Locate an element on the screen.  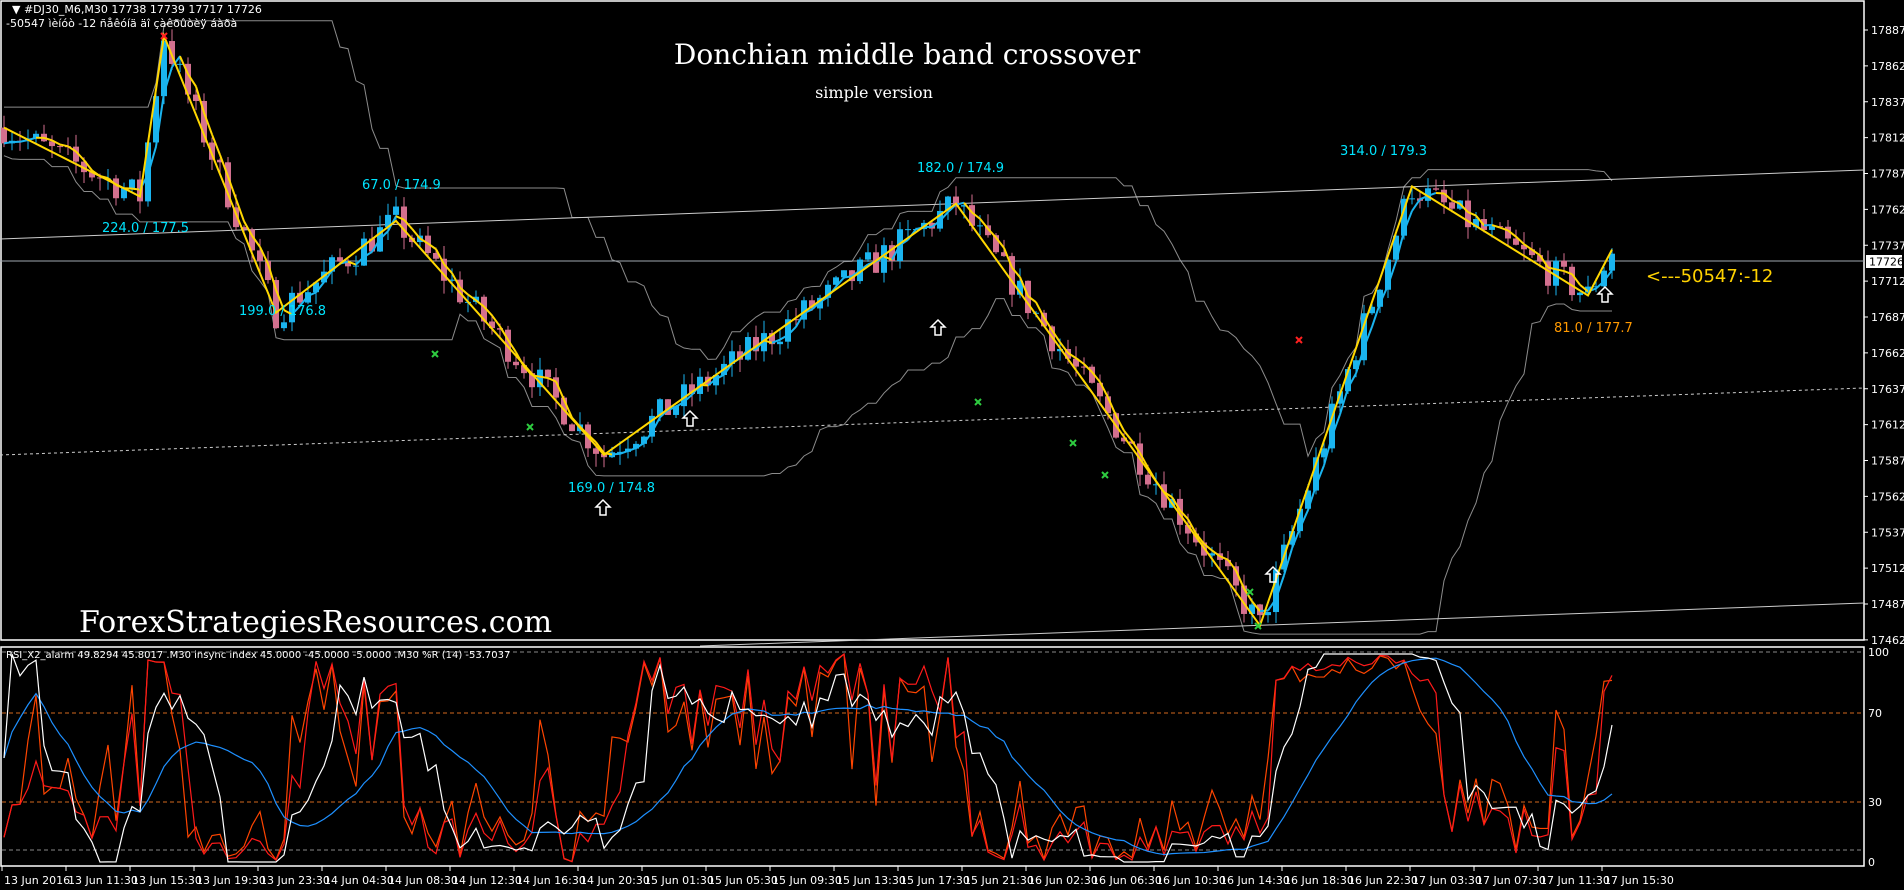
time-tick-label: 17 Jun 15:30 is located at coordinates (1639, 880).